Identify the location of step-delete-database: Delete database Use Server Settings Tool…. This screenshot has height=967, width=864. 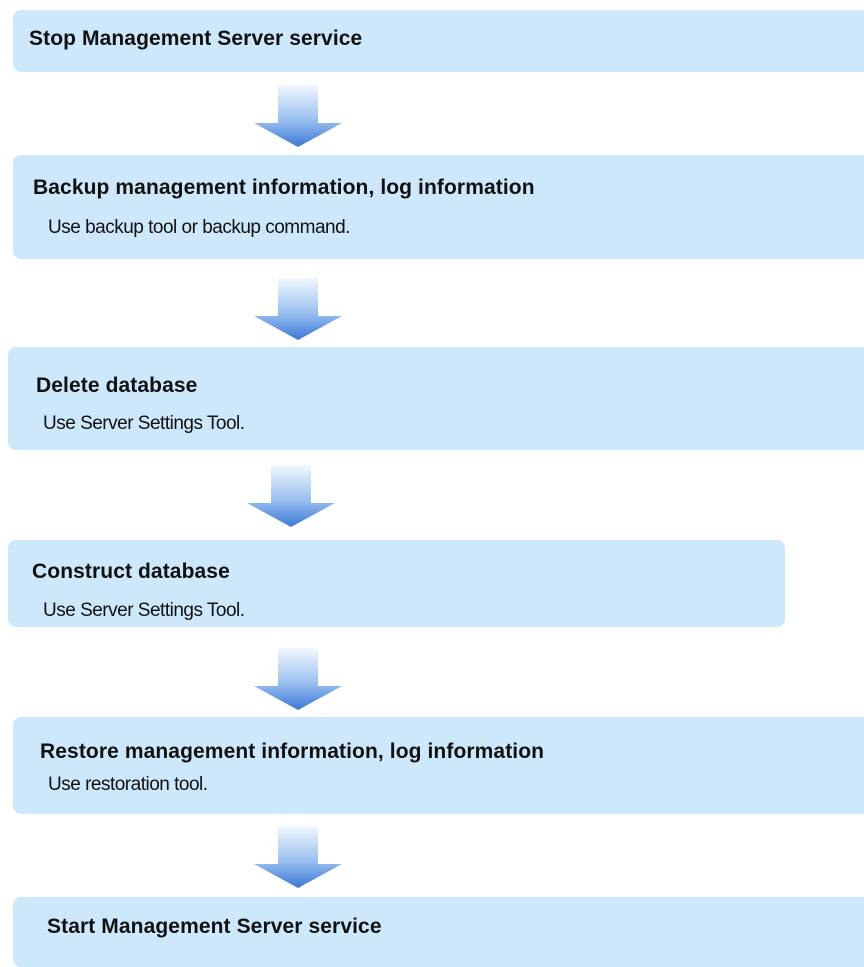
(436, 398).